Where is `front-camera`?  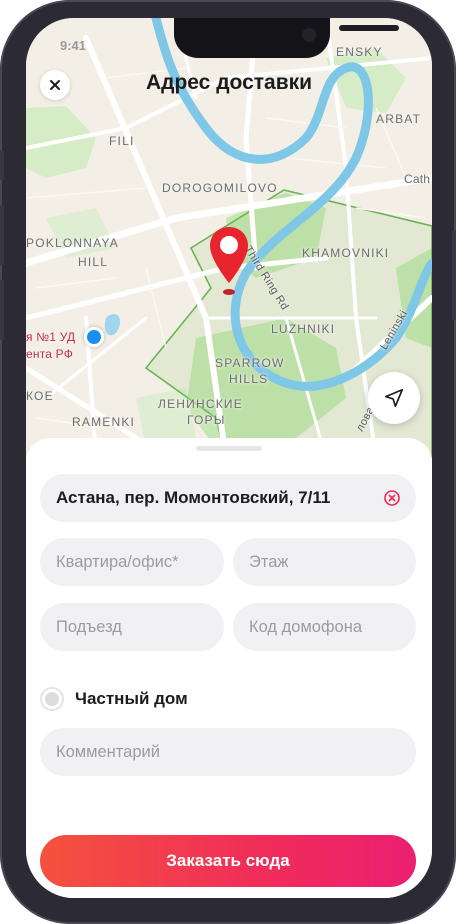
front-camera is located at coordinates (309, 35).